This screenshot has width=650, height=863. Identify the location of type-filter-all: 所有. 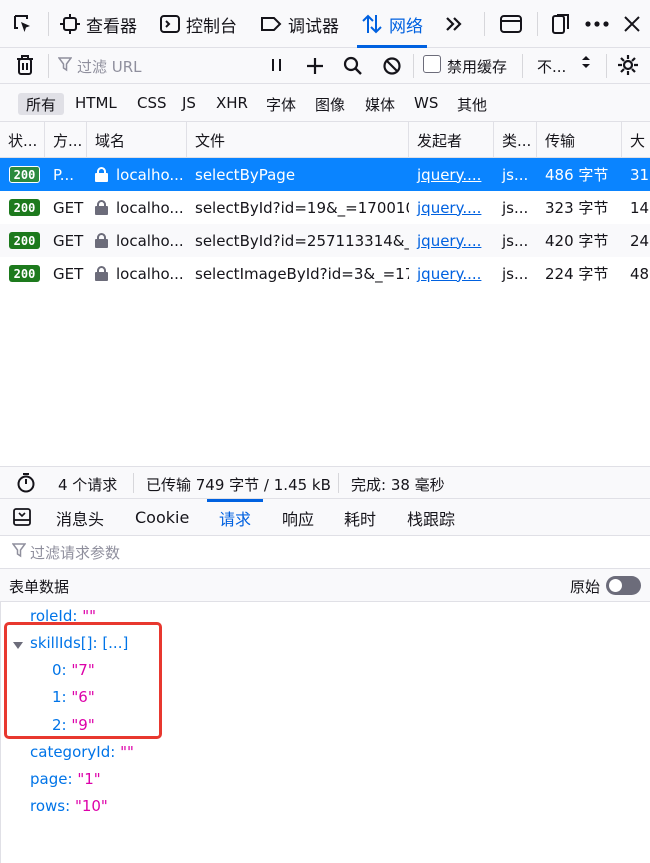
(41, 104).